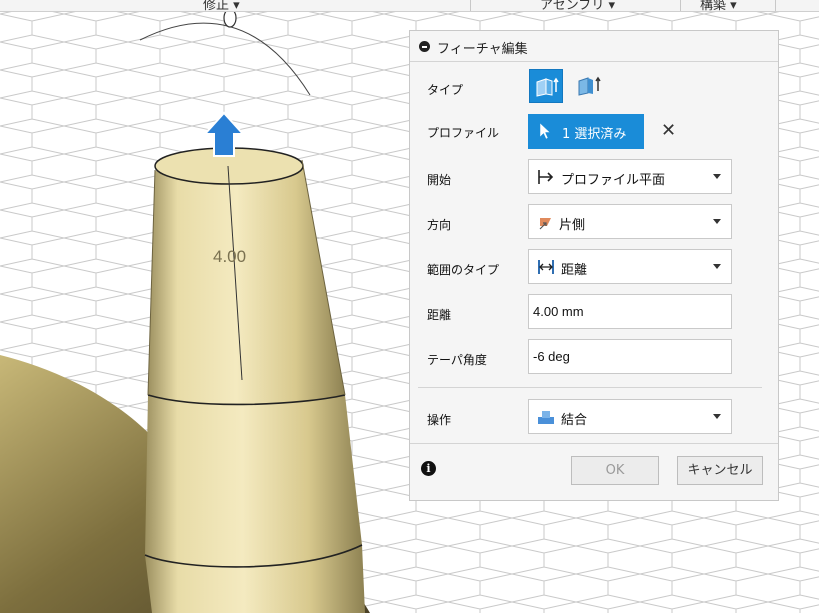 The width and height of the screenshot is (819, 613). I want to click on extent-type-value: 距離, so click(574, 270).